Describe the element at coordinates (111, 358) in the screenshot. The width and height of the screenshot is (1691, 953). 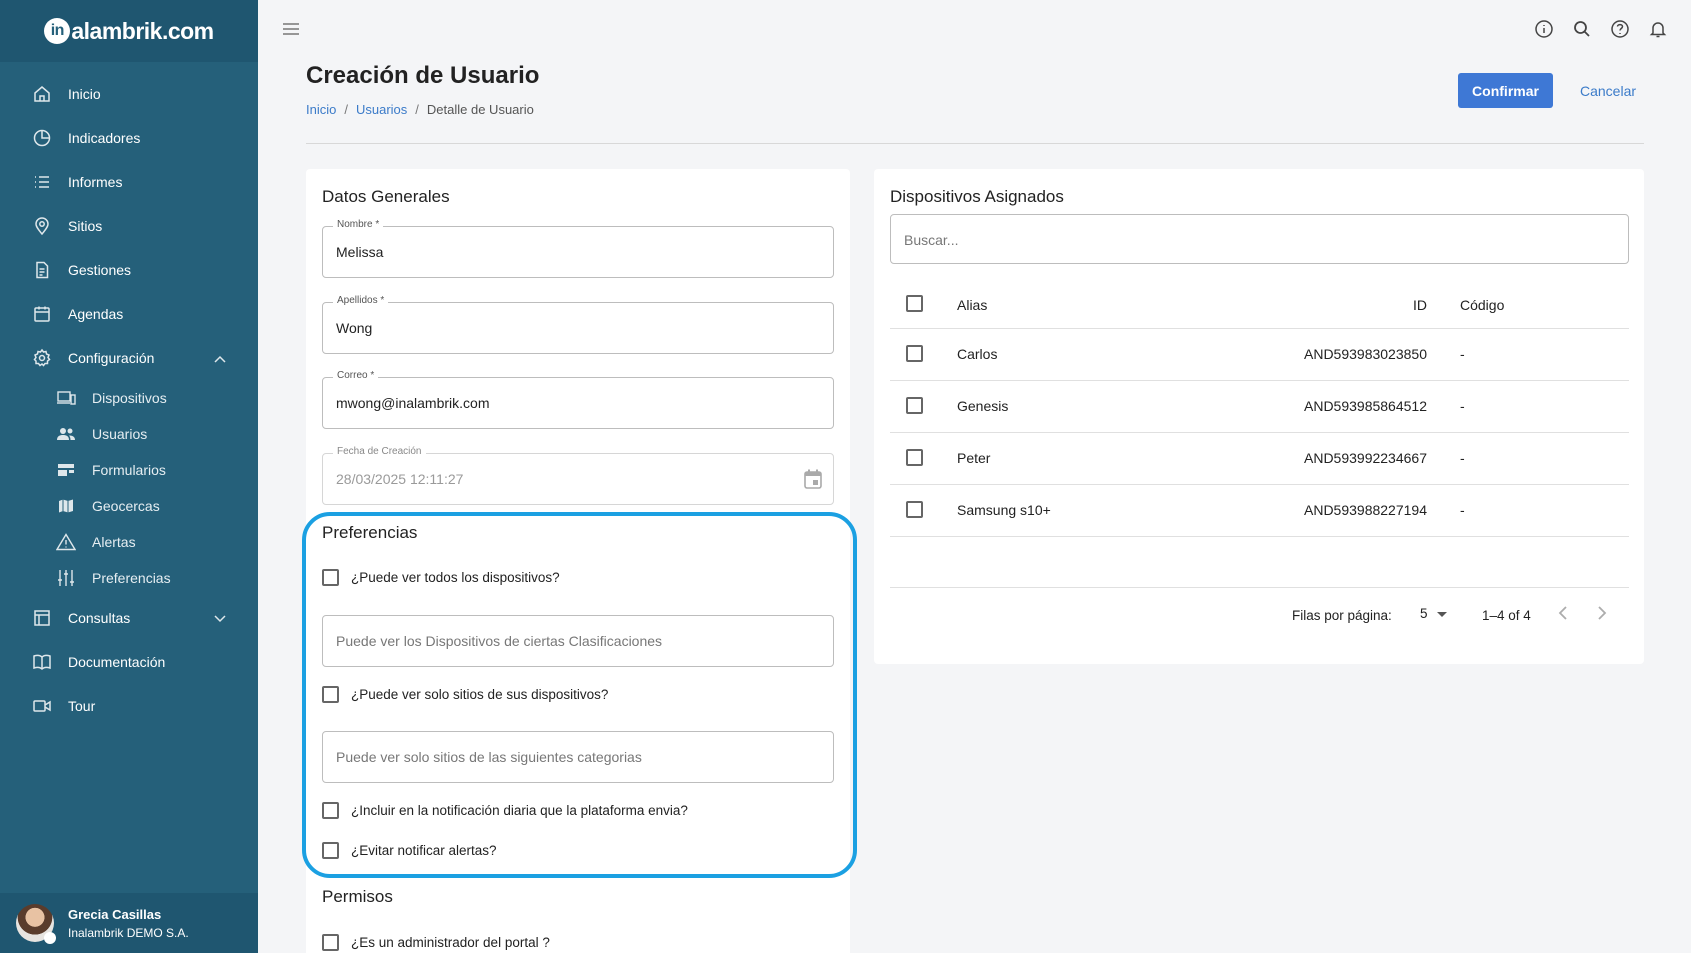
I see `sidebar-item-label: Configuración` at that location.